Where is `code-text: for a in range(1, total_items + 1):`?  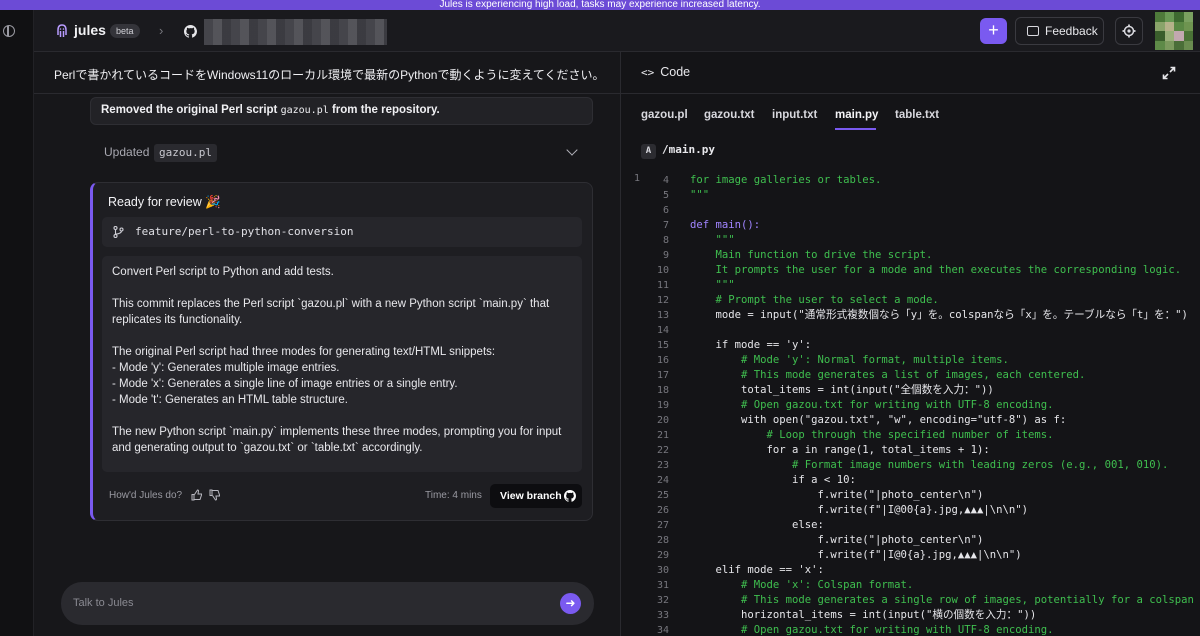
code-text: for a in range(1, total_items + 1): is located at coordinates (840, 450).